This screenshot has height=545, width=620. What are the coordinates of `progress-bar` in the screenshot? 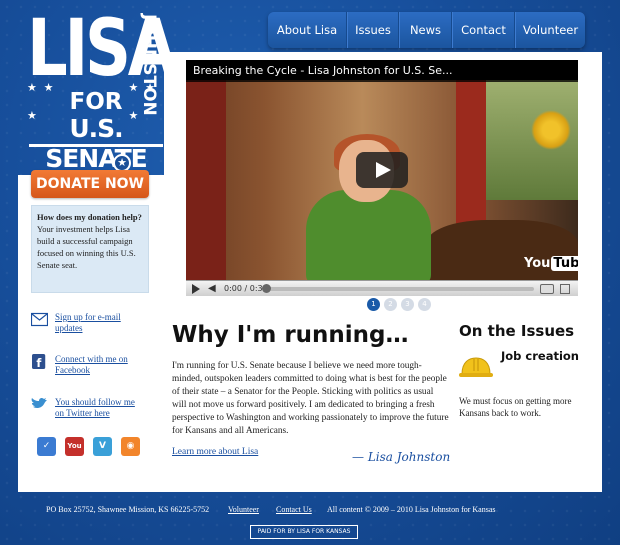 It's located at (400, 289).